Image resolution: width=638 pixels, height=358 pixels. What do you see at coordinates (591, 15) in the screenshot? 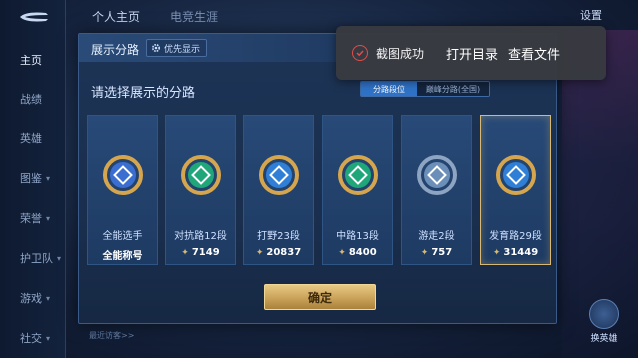
I see `settings-button: 设置` at bounding box center [591, 15].